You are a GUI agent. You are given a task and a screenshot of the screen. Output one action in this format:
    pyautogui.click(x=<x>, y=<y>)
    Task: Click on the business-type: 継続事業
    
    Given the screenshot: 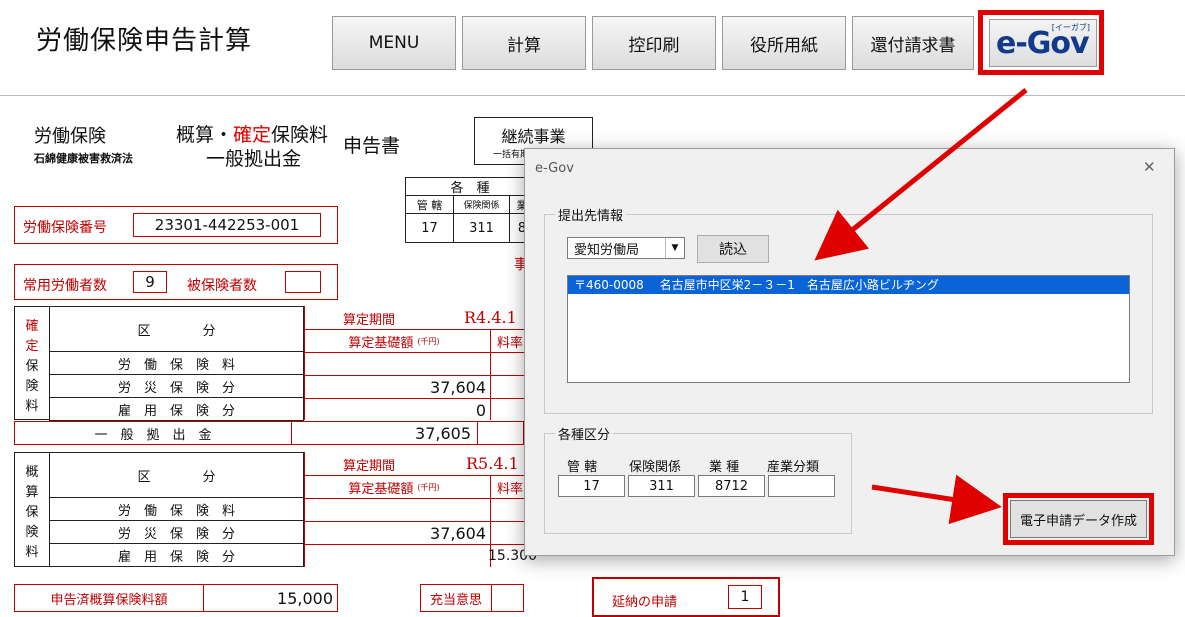 What is the action you would take?
    pyautogui.click(x=533, y=136)
    